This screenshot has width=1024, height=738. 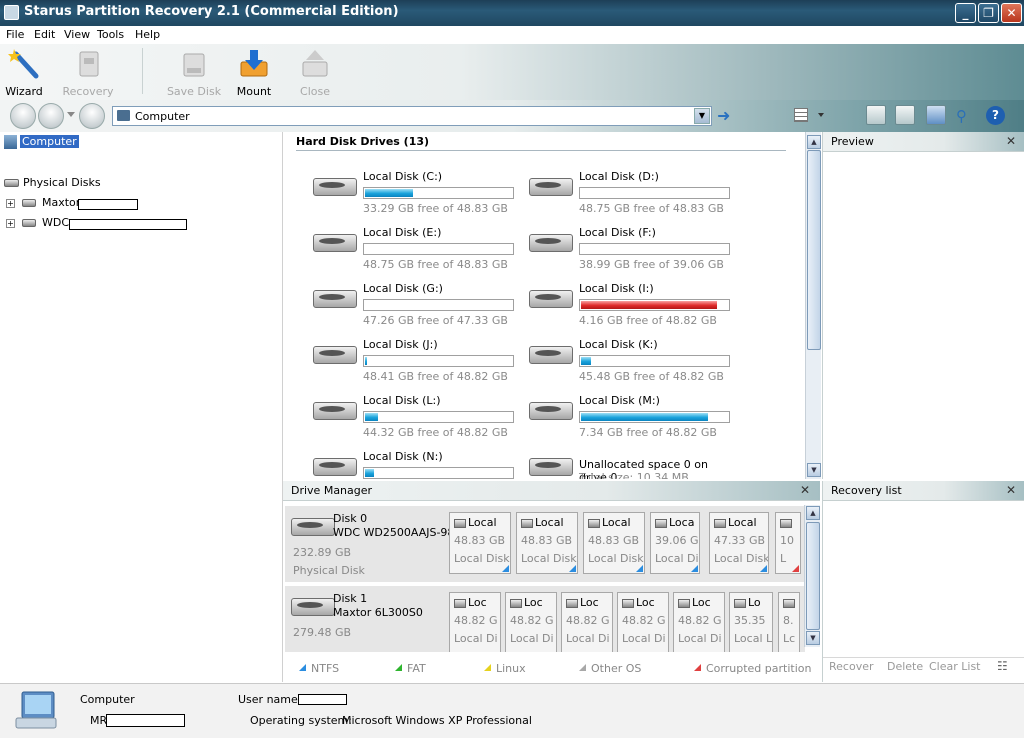 What do you see at coordinates (11, 183) in the screenshot?
I see `physical-disk-icon` at bounding box center [11, 183].